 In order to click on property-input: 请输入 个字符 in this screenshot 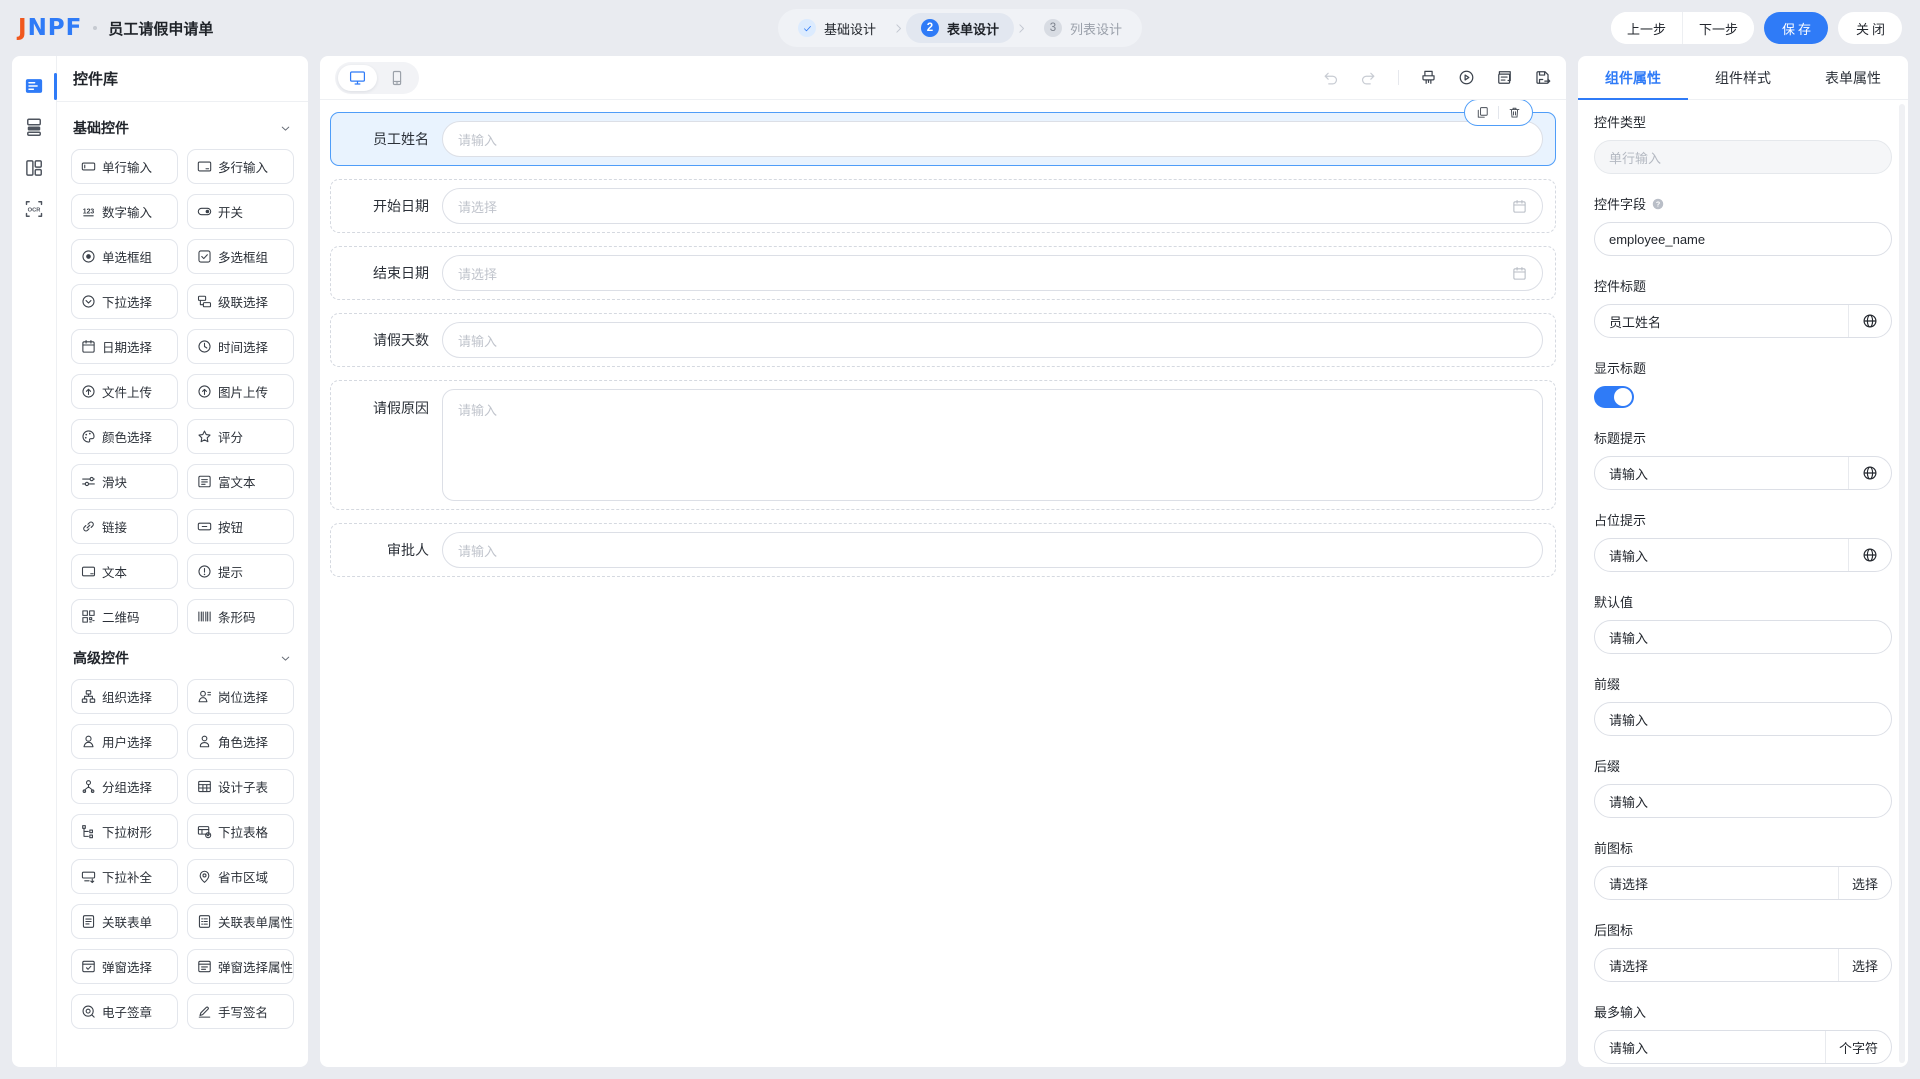, I will do `click(1743, 1047)`.